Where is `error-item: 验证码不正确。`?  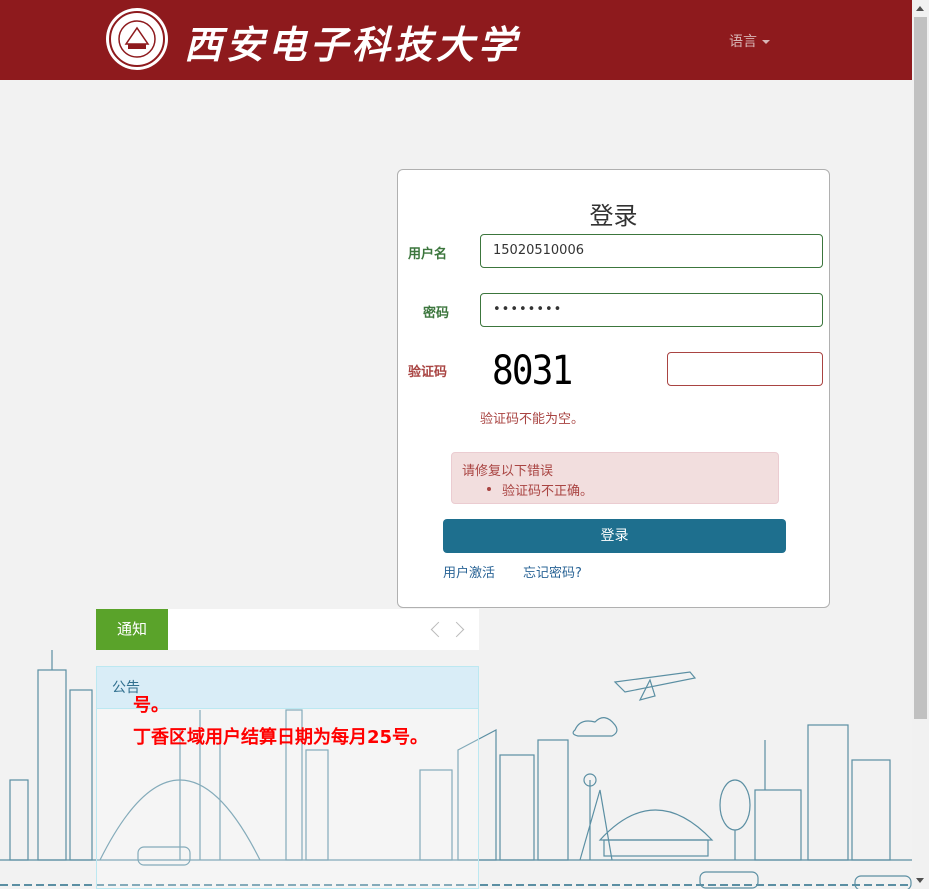
error-item: 验证码不正确。 is located at coordinates (540, 489).